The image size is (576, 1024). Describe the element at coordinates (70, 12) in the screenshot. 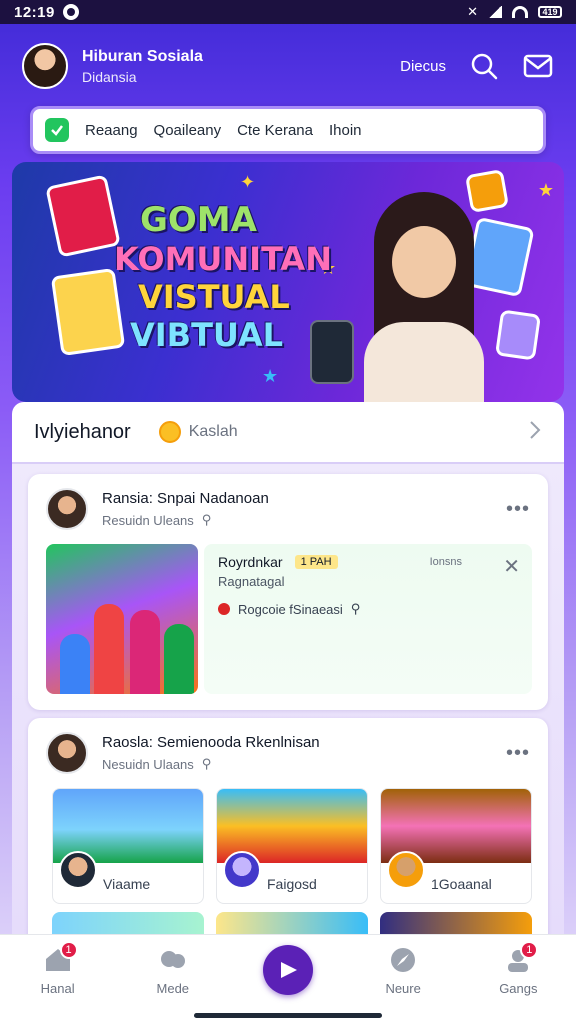

I see `notification-icon` at that location.